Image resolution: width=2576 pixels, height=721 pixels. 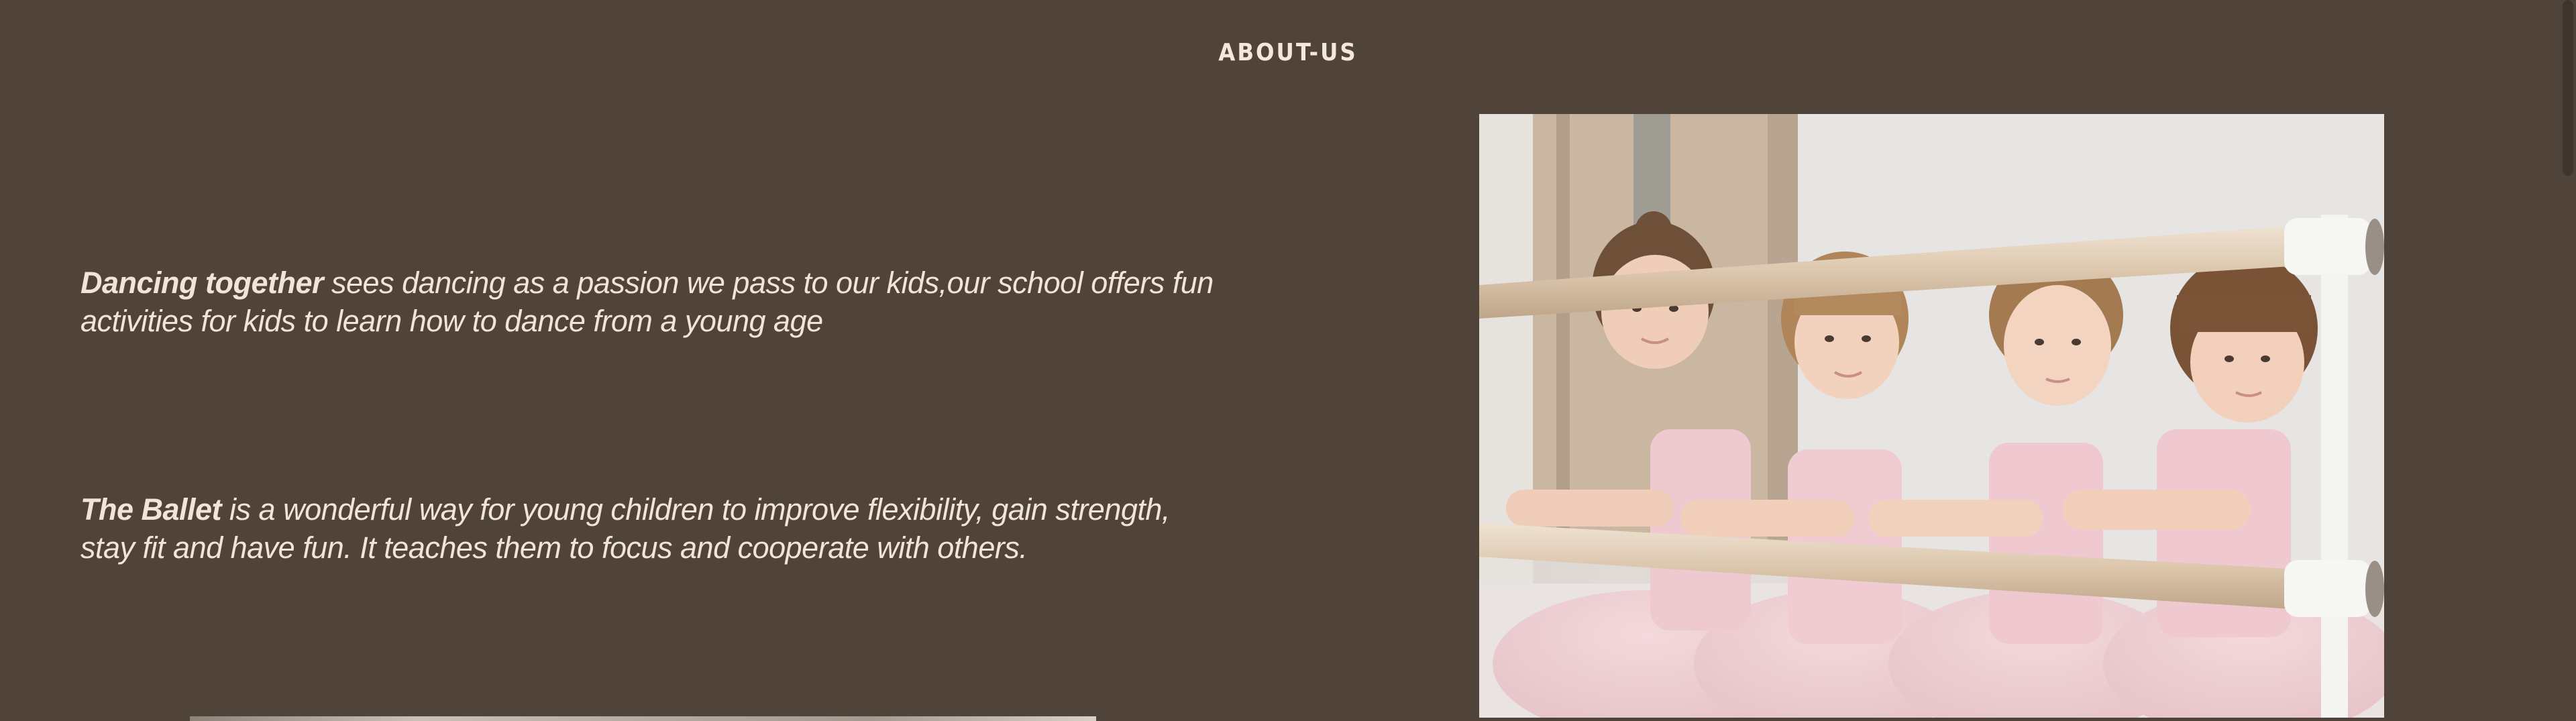 I want to click on next-image-top-edge, so click(x=643, y=718).